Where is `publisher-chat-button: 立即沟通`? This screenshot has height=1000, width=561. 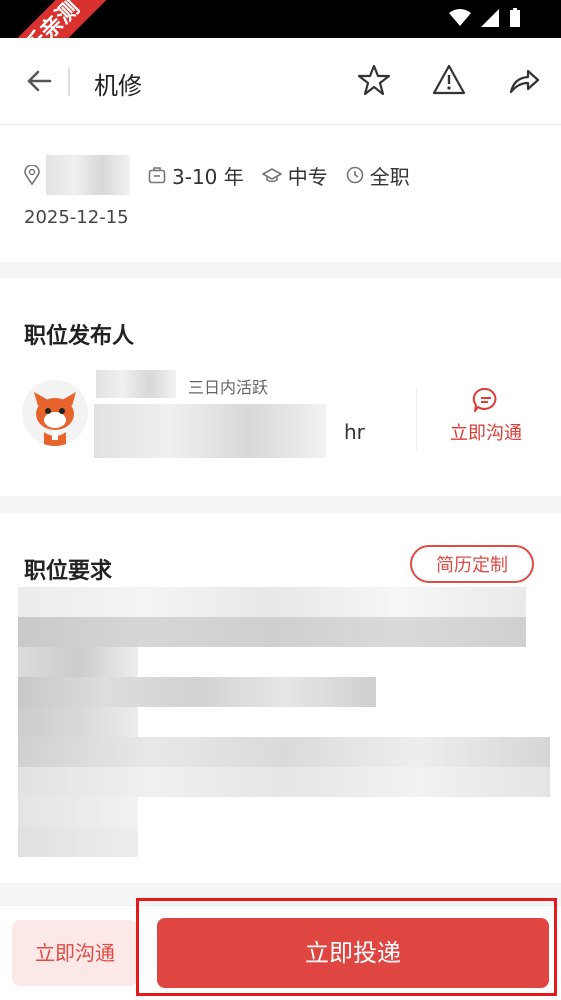
publisher-chat-button: 立即沟通 is located at coordinates (486, 415).